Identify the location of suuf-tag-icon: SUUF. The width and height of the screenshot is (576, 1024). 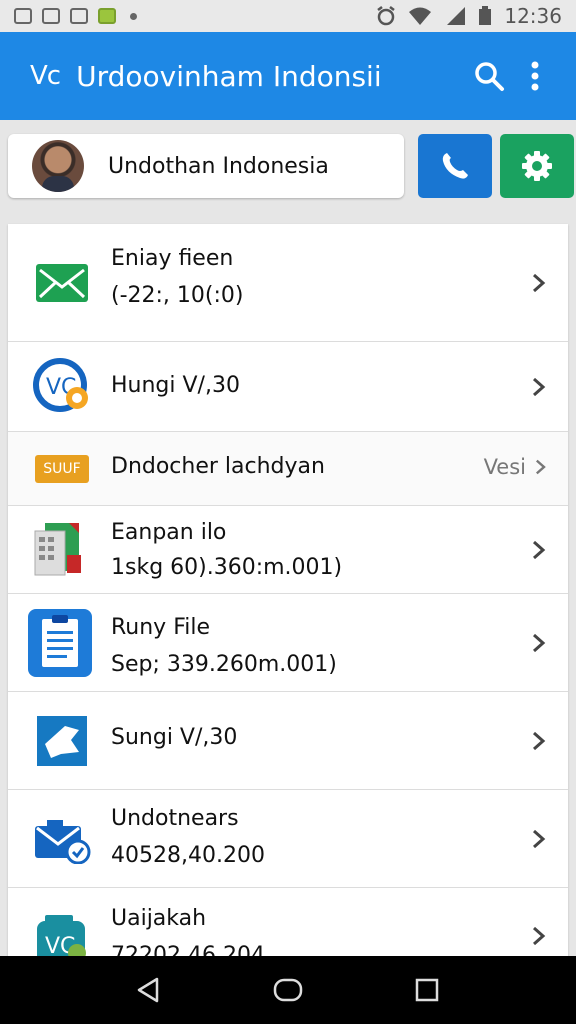
(62, 469).